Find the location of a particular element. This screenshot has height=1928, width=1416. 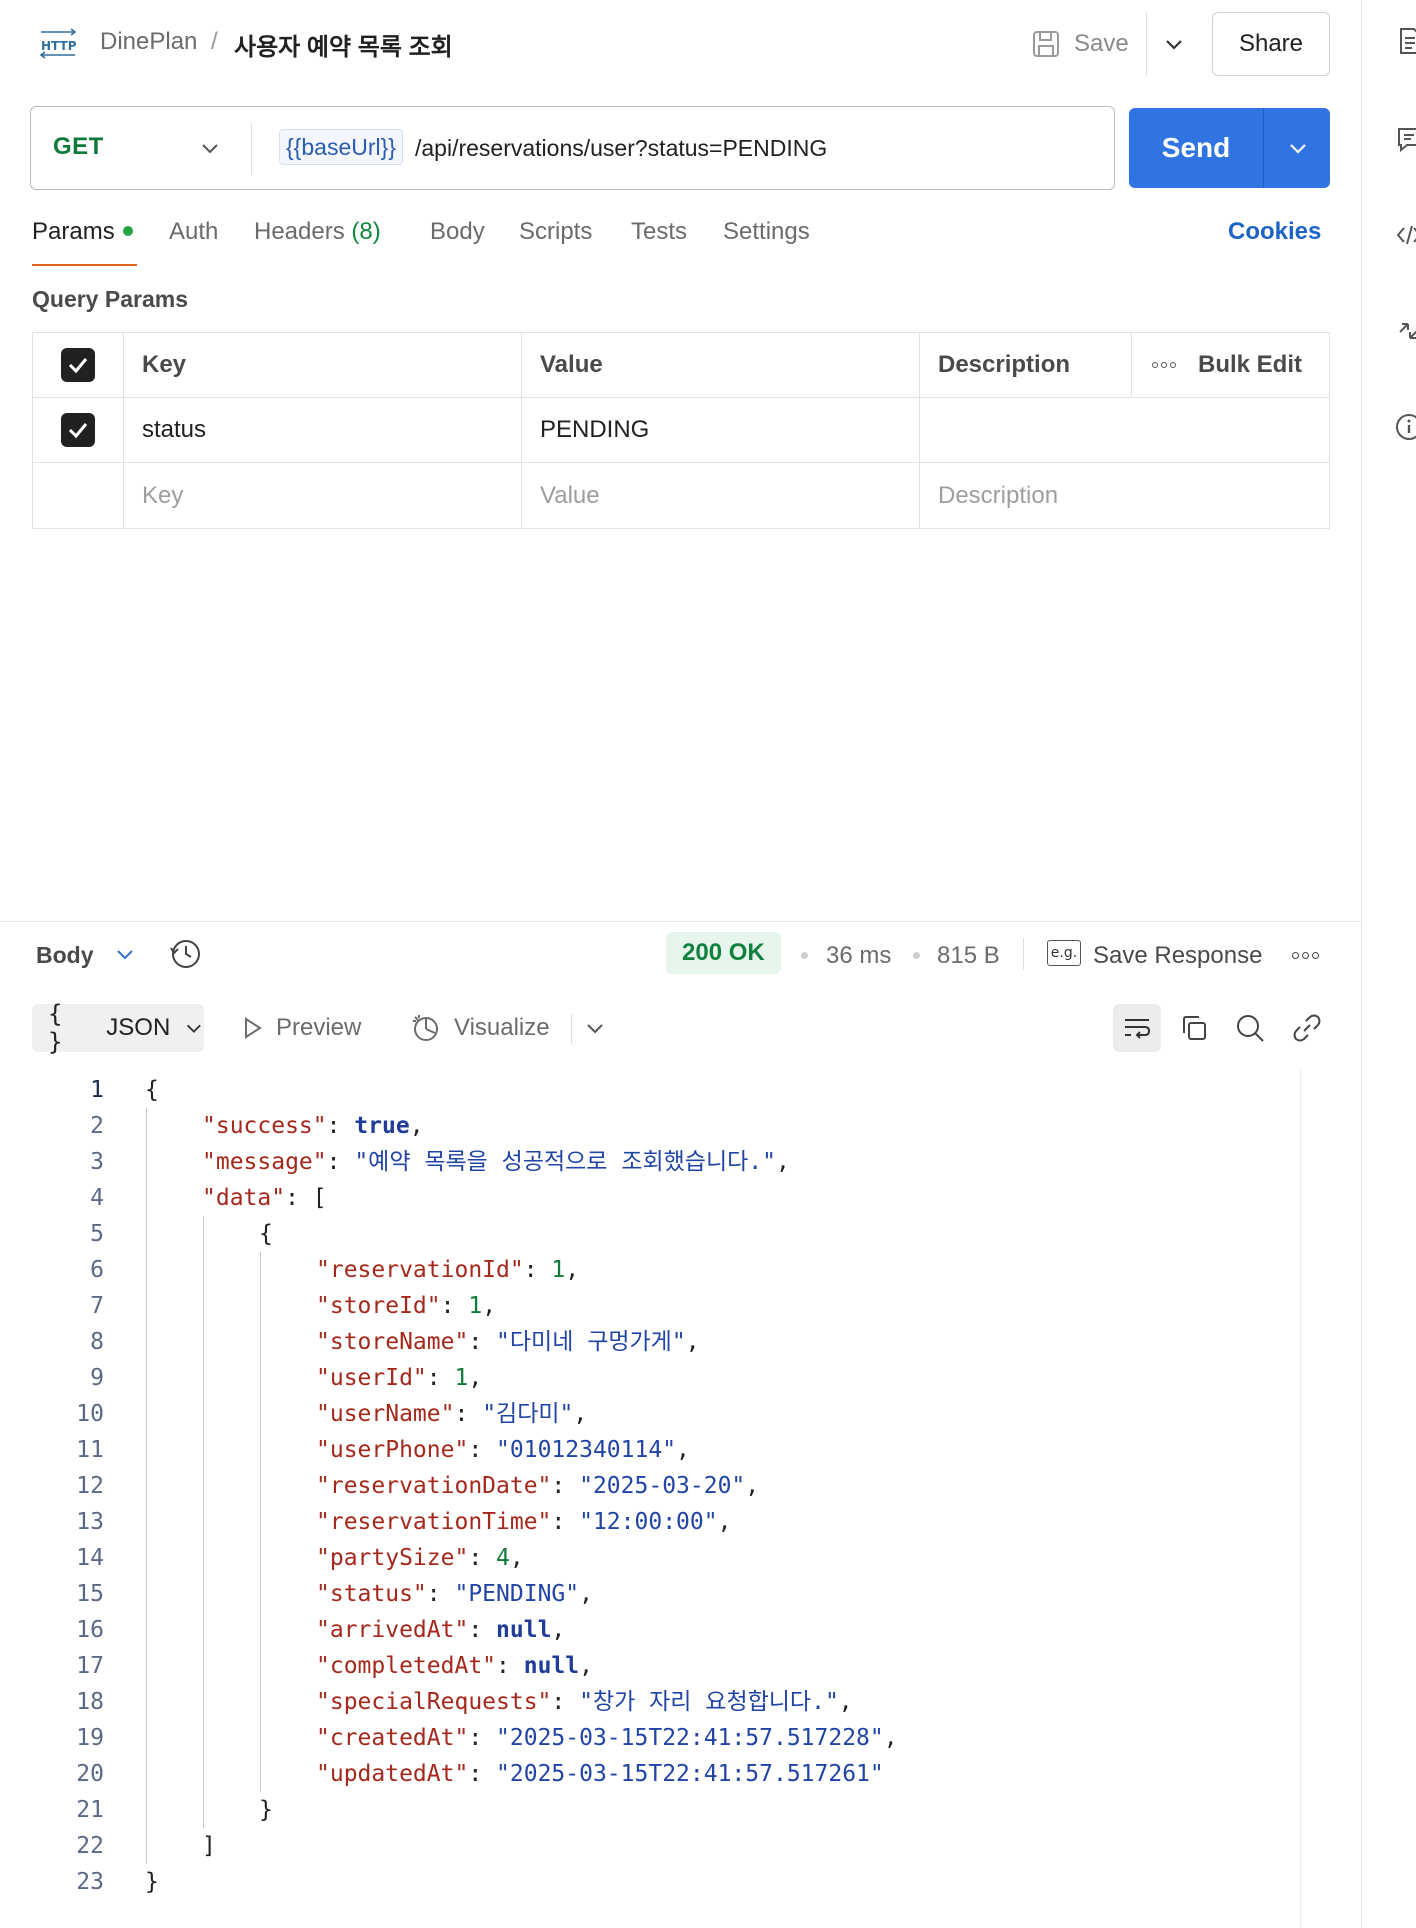

save-response-button: Save Response is located at coordinates (1177, 956).